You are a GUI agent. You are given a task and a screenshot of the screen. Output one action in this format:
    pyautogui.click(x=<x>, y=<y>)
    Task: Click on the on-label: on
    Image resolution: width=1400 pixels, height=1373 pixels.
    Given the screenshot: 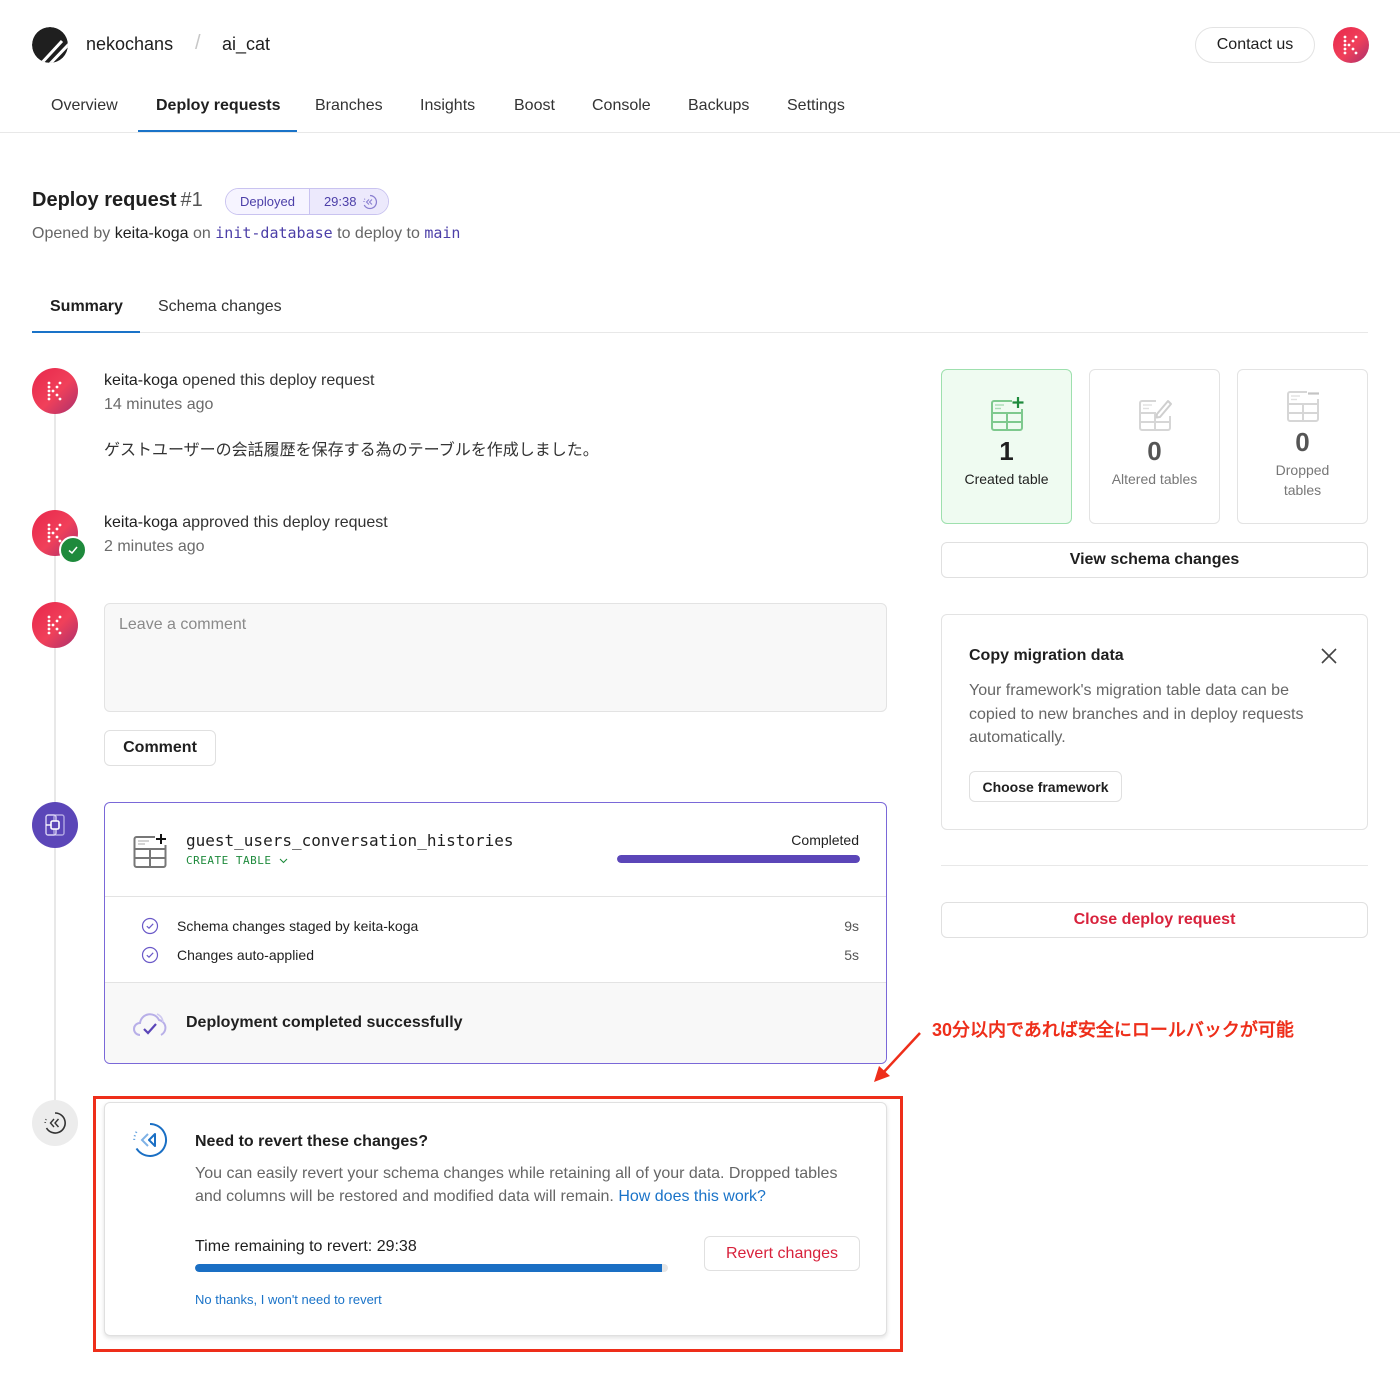 What is the action you would take?
    pyautogui.click(x=202, y=233)
    